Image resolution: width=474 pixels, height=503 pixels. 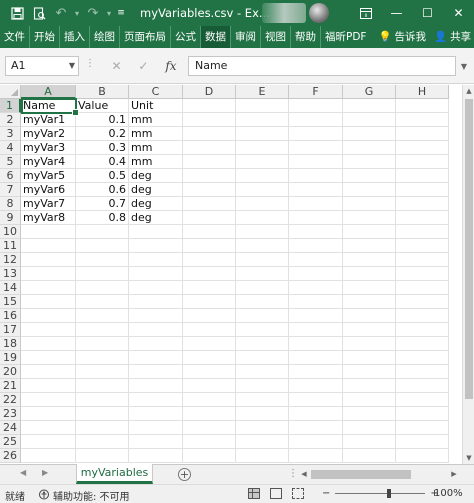 What do you see at coordinates (10, 428) in the screenshot?
I see `row-header: 24` at bounding box center [10, 428].